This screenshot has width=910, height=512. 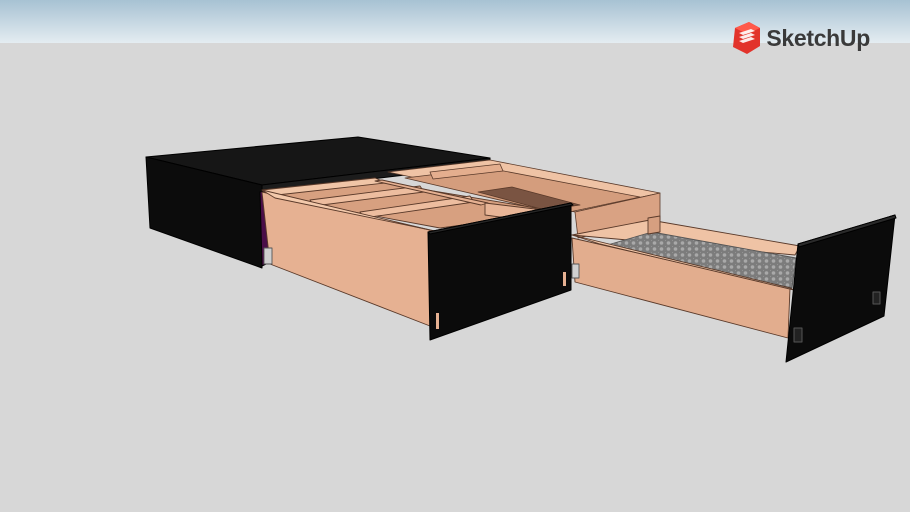 What do you see at coordinates (818, 37) in the screenshot?
I see `brand-name: SketchUp` at bounding box center [818, 37].